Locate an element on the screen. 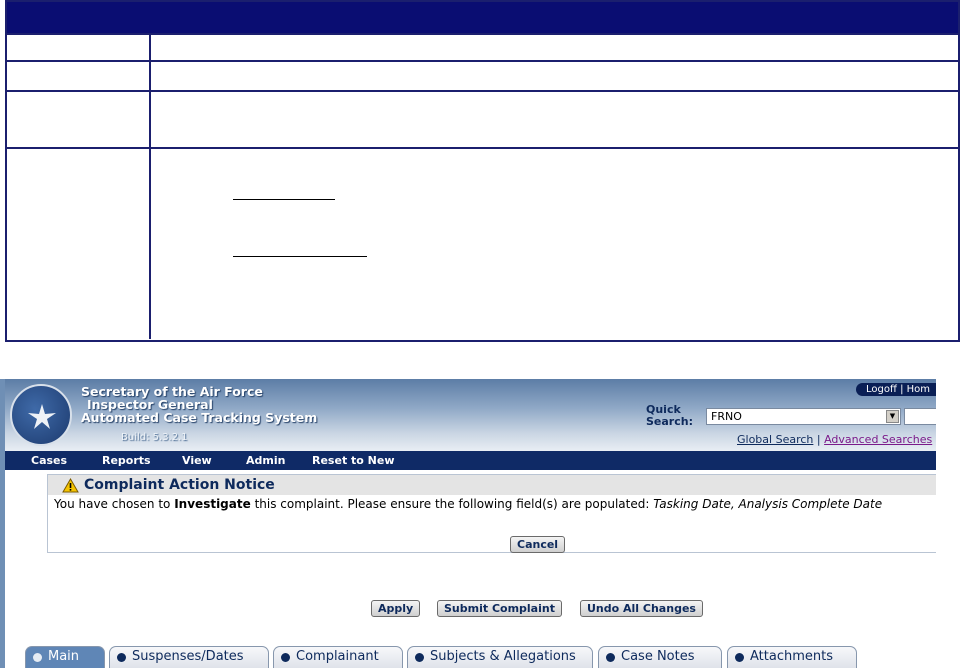 The image size is (960, 668). chevron-down-icon: ▼ is located at coordinates (892, 416).